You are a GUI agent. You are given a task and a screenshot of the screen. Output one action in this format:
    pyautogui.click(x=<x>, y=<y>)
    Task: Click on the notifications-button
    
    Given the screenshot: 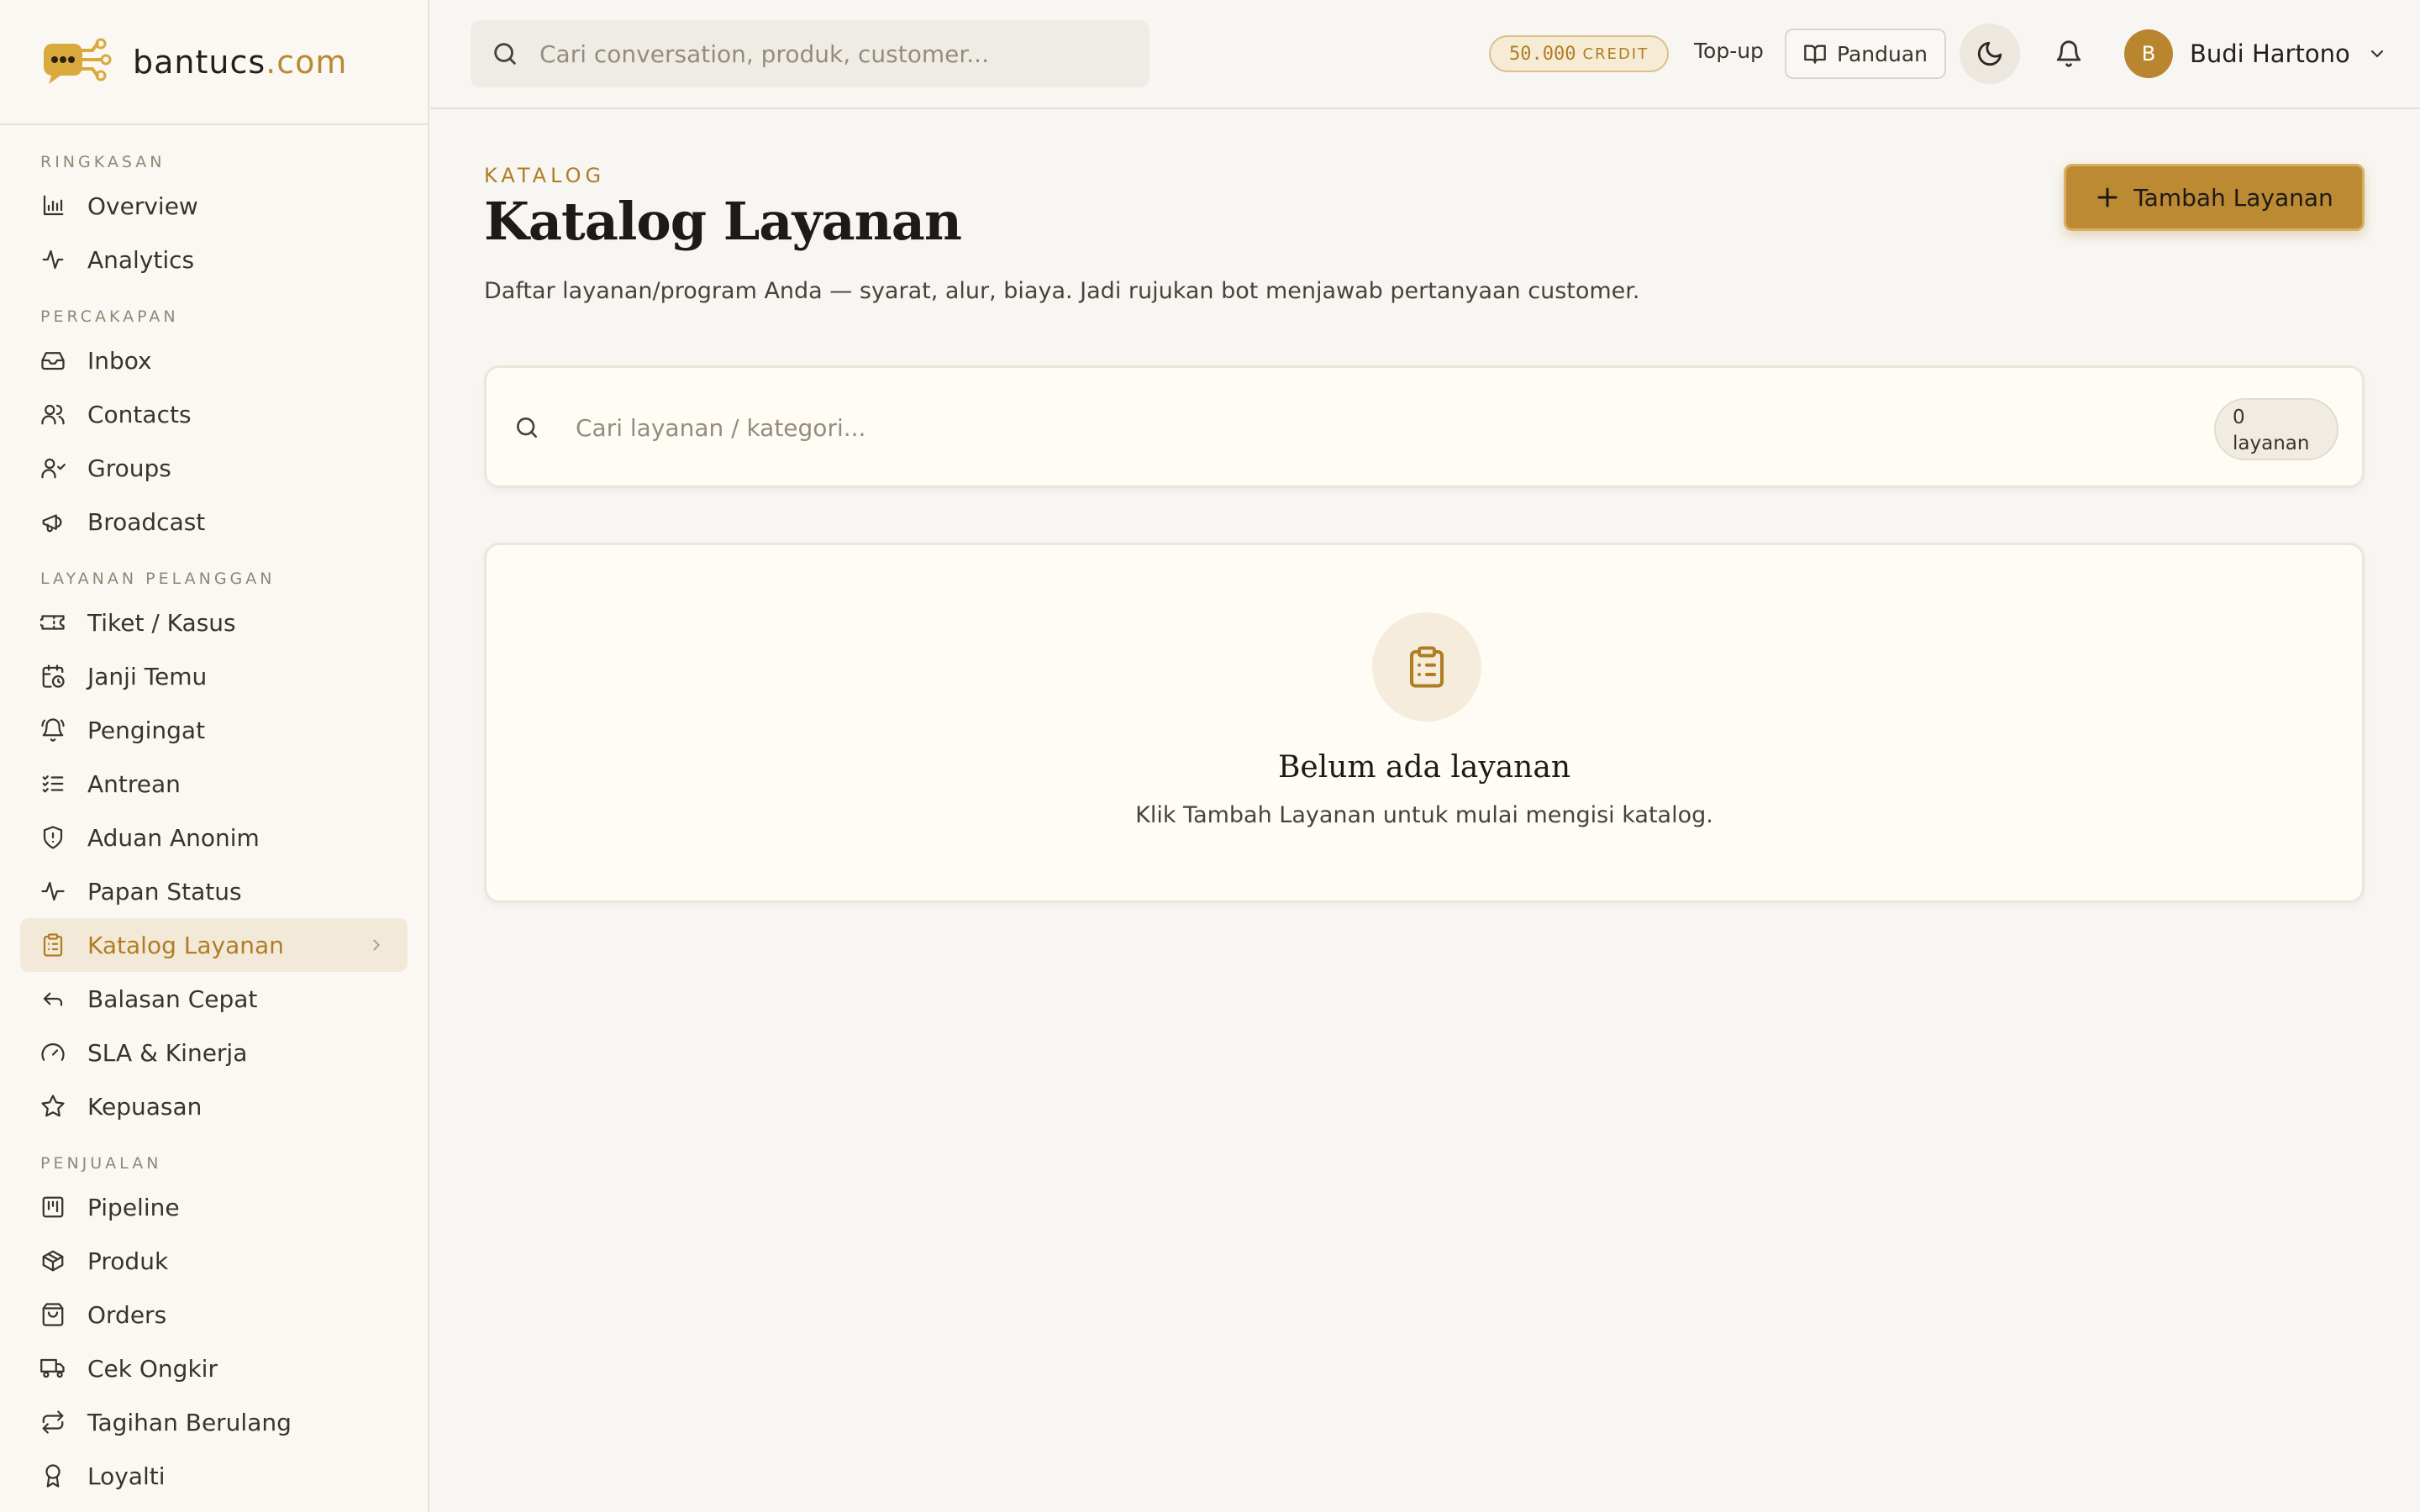 What is the action you would take?
    pyautogui.click(x=2069, y=54)
    